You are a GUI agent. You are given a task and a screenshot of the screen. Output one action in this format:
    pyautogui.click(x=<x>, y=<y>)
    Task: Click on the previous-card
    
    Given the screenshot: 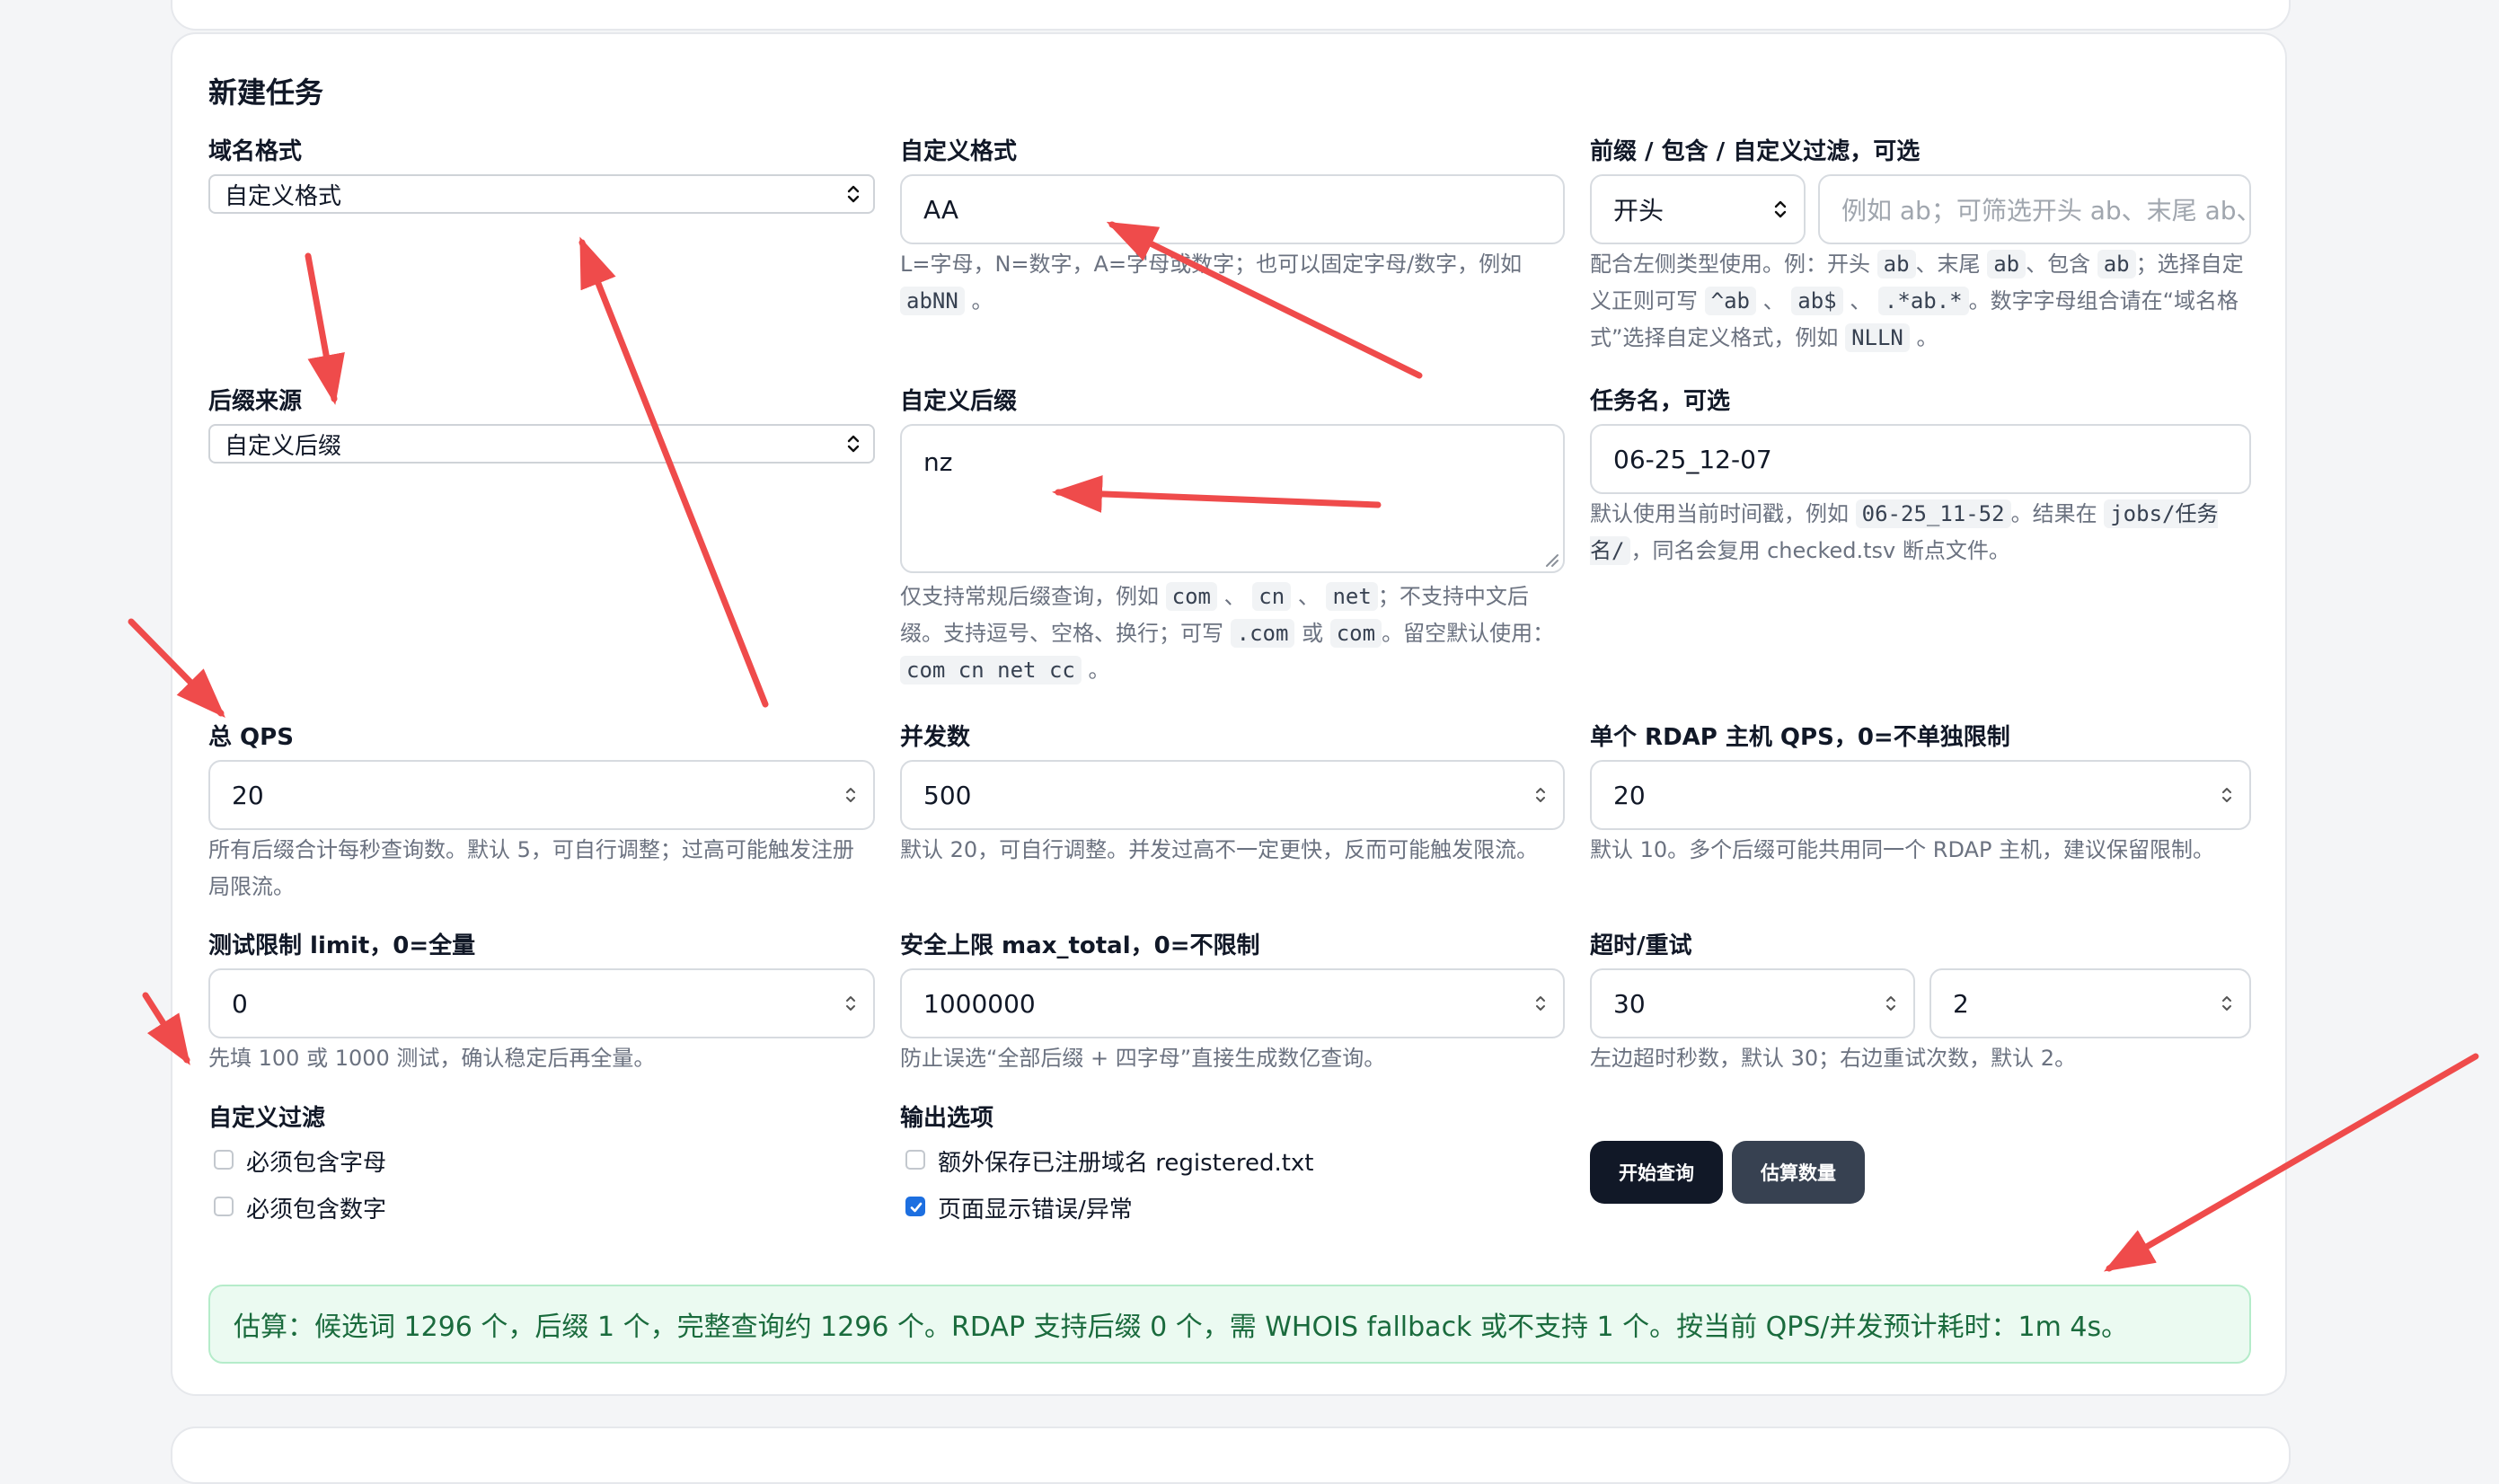 What is the action you would take?
    pyautogui.click(x=1231, y=15)
    